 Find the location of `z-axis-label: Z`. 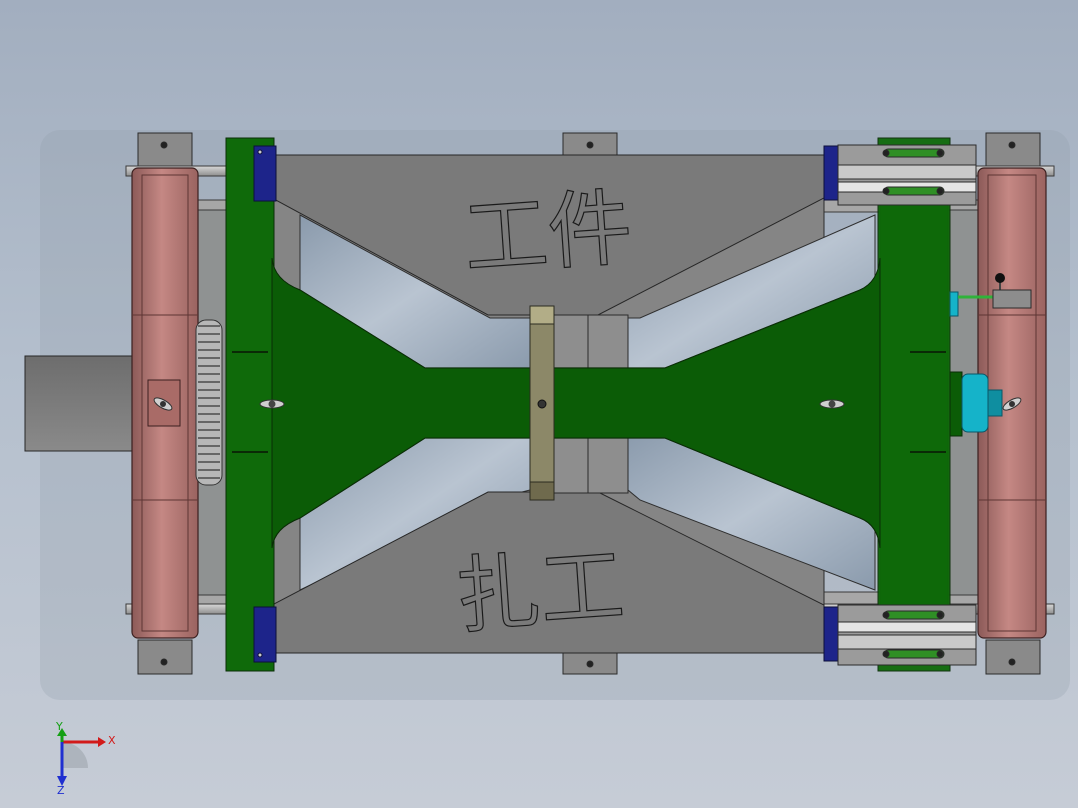

z-axis-label: Z is located at coordinates (61, 789).